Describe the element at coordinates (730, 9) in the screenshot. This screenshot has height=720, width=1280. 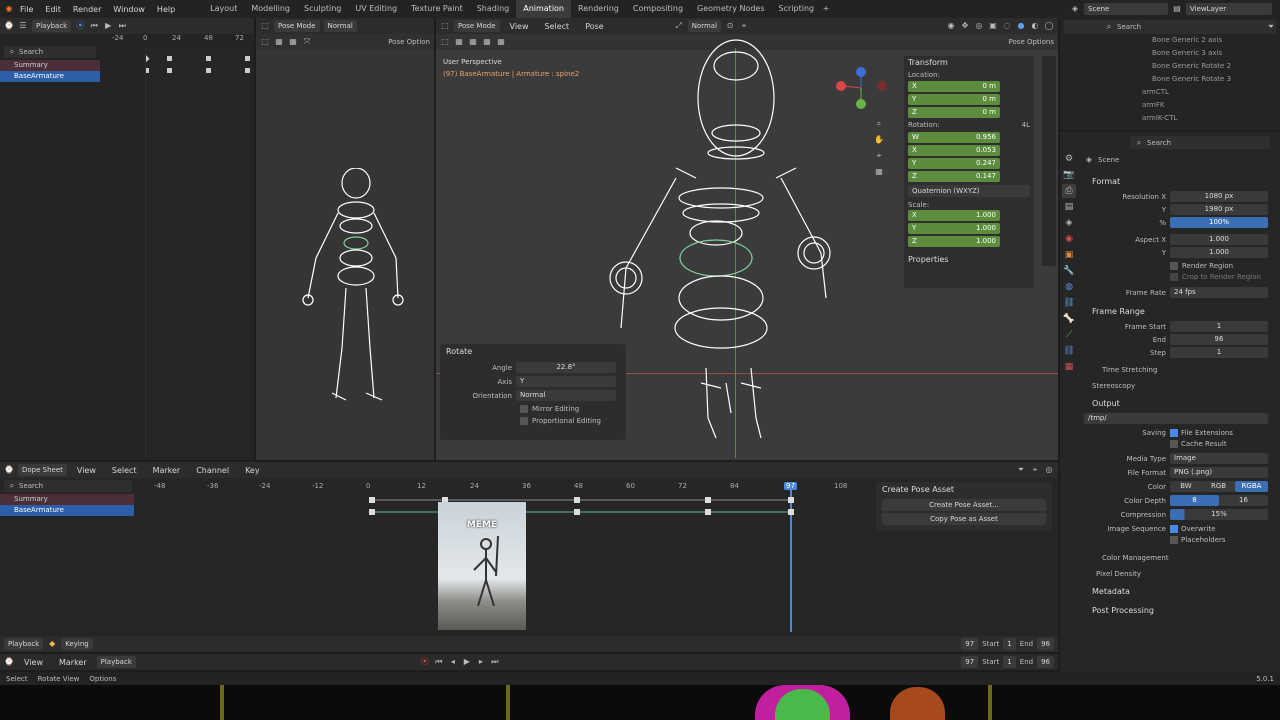
I see `tab-geometry-nodes: Geometry Nodes` at that location.